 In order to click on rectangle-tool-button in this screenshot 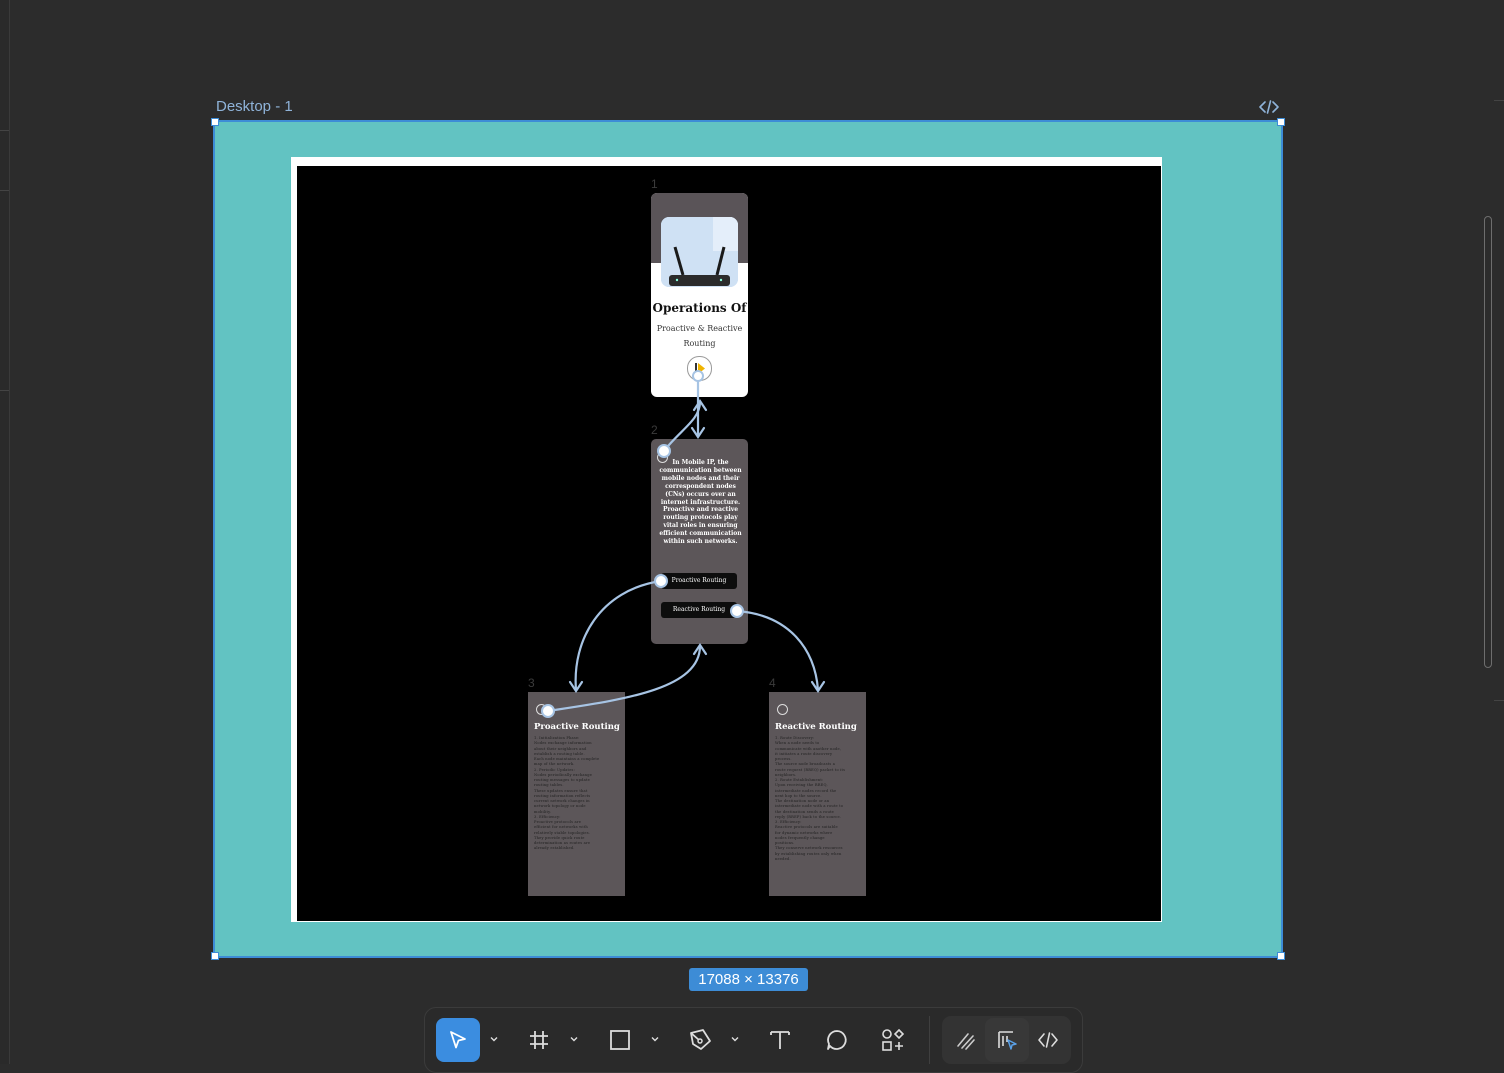, I will do `click(620, 1040)`.